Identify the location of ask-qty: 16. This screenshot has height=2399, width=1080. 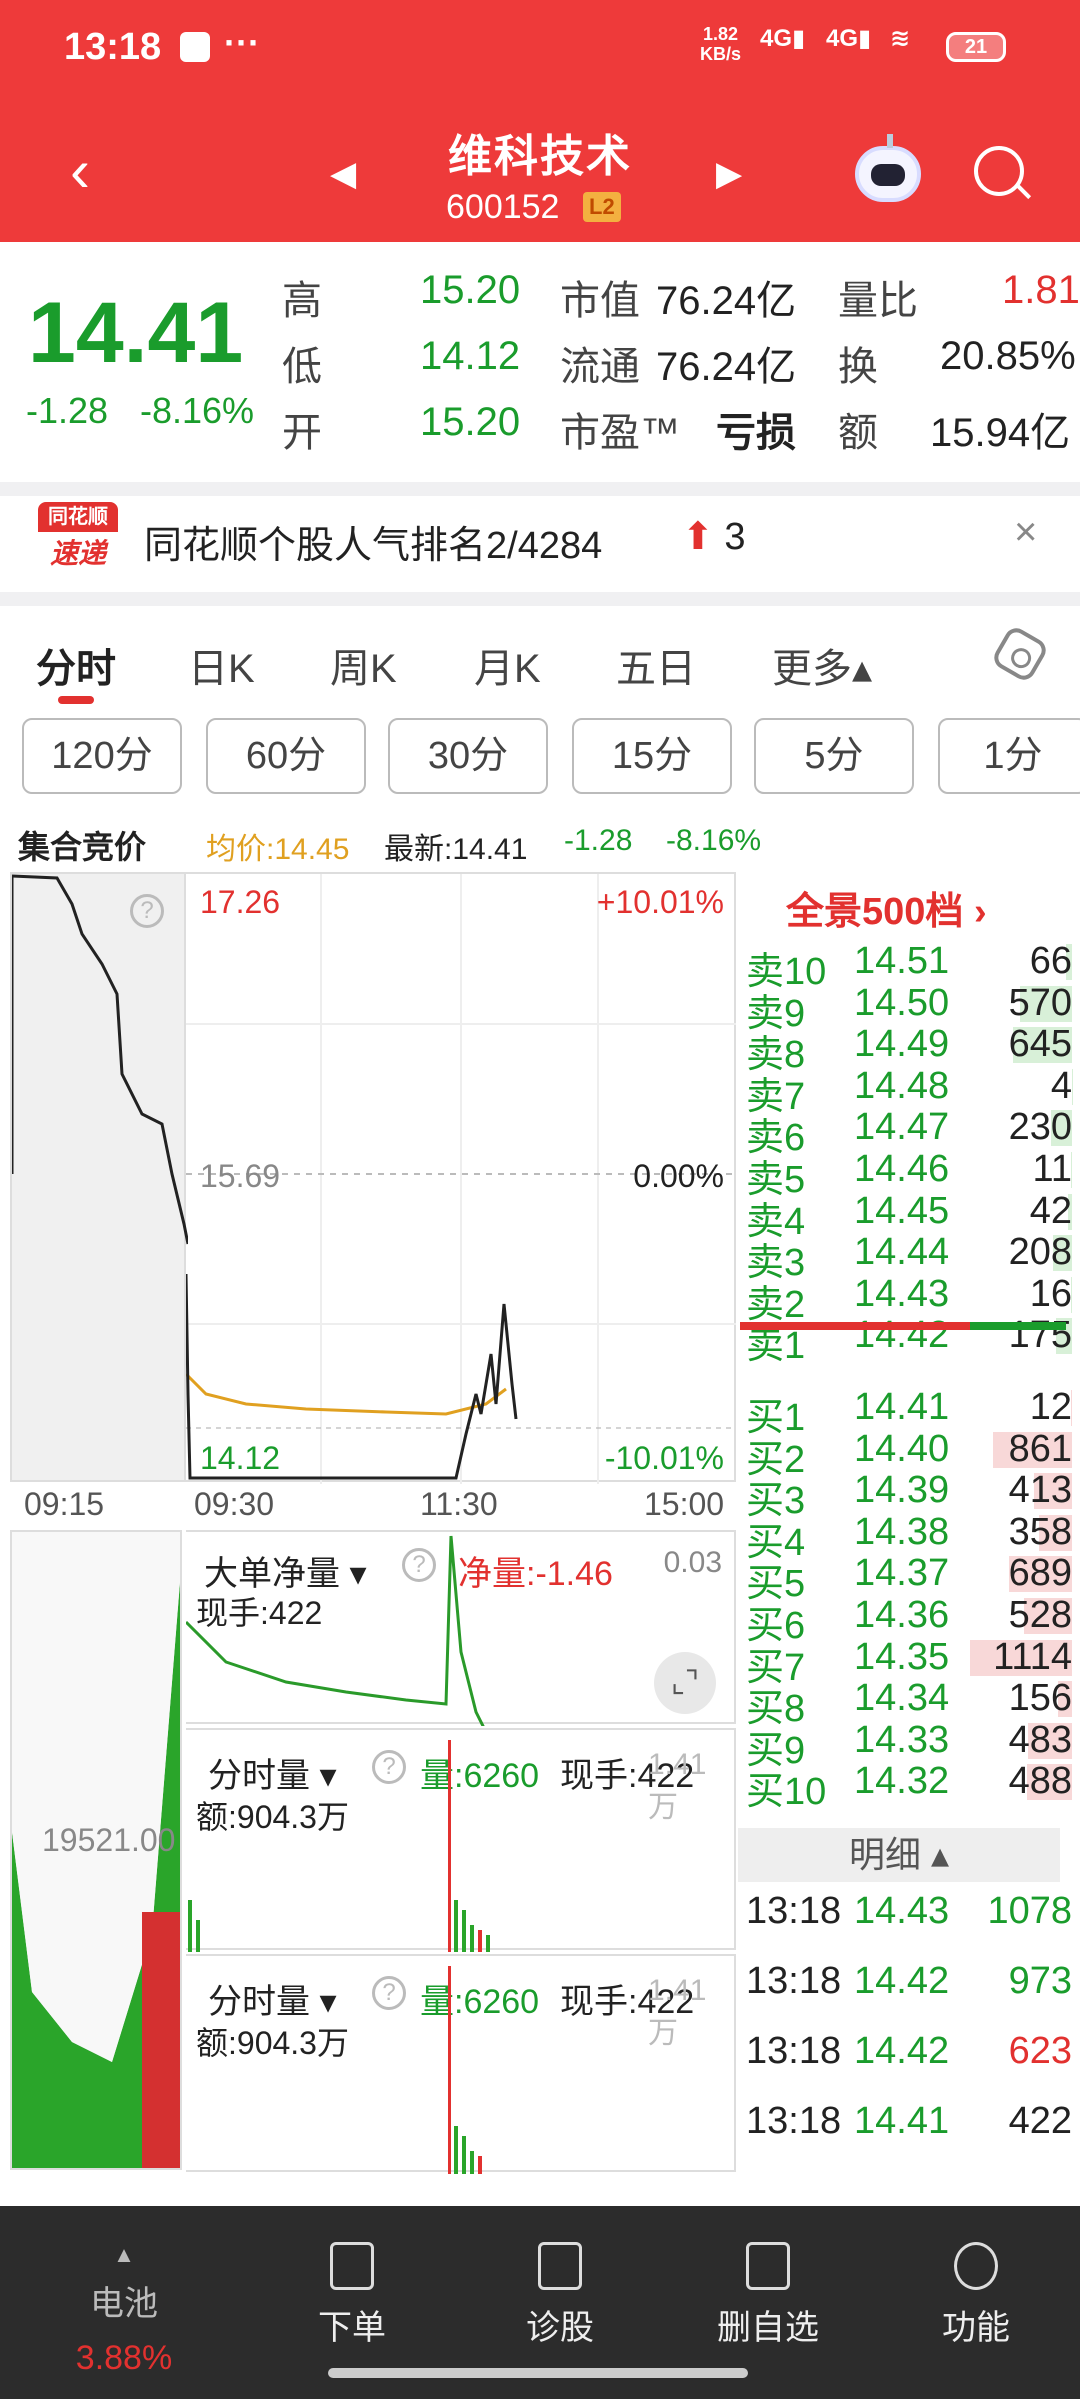
(1050, 1293).